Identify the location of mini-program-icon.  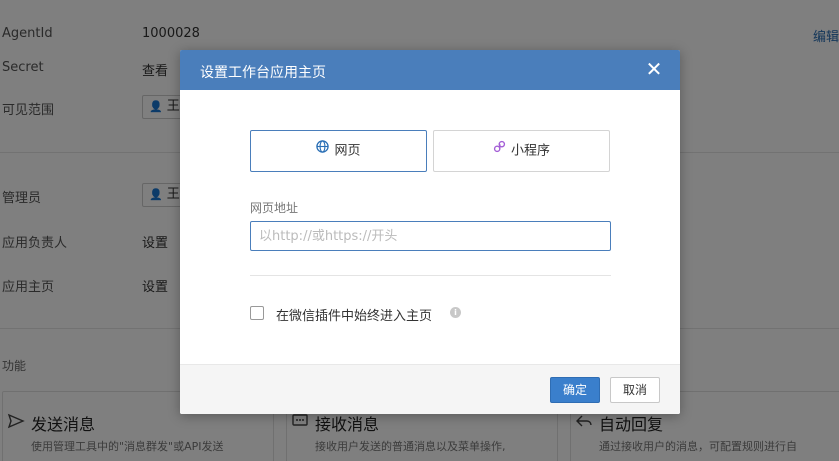
(499, 150).